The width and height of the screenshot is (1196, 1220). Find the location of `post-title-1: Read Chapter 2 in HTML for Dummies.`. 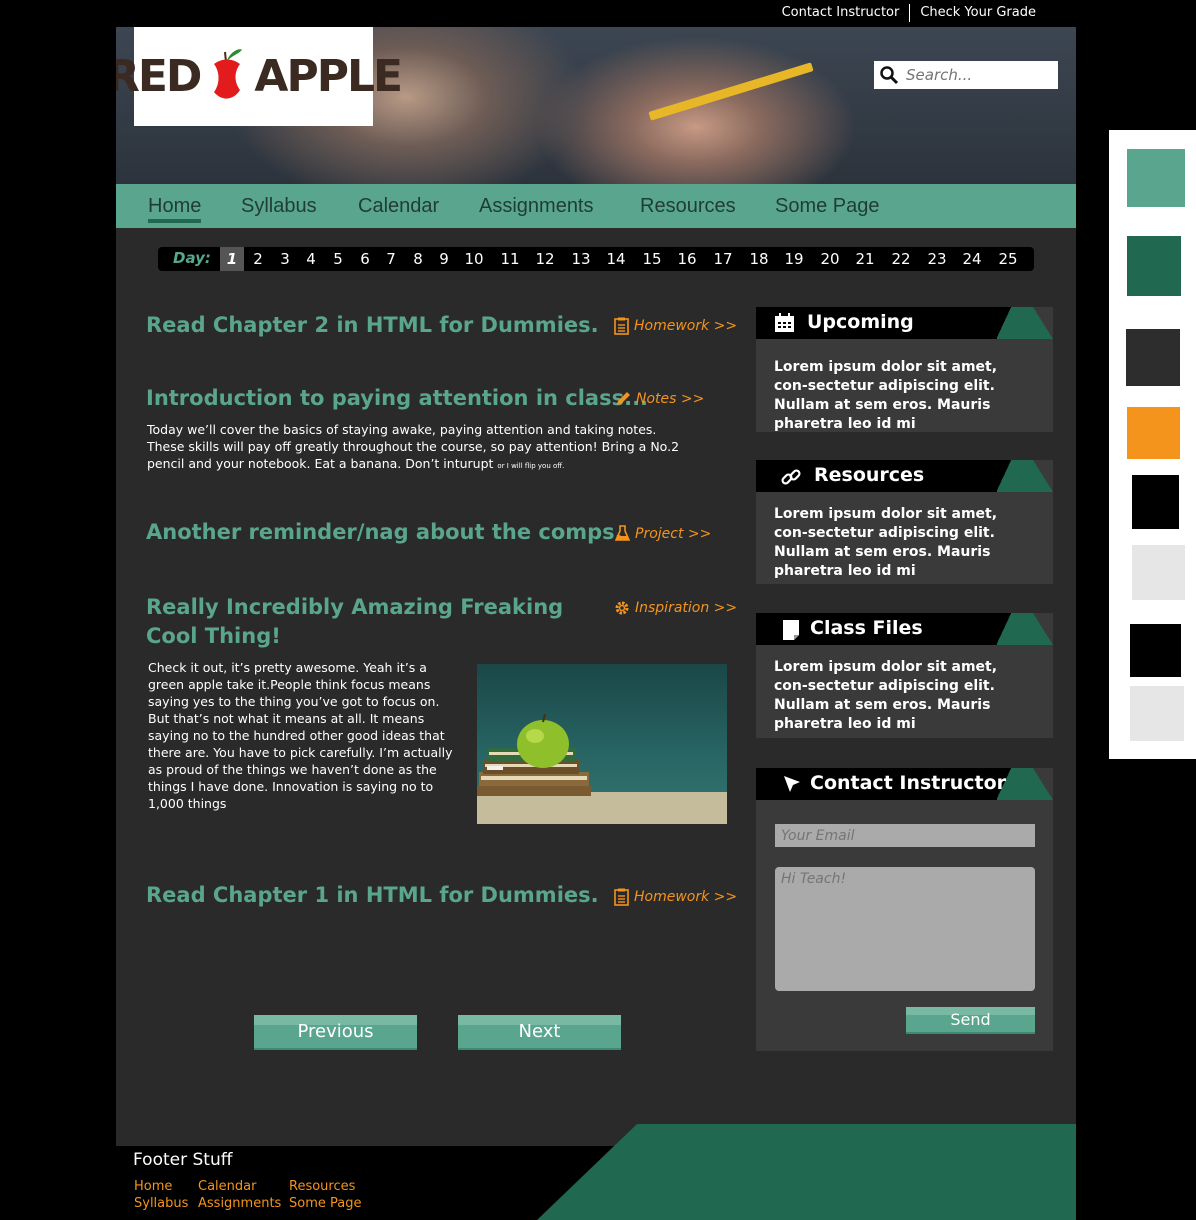

post-title-1: Read Chapter 2 in HTML for Dummies. is located at coordinates (372, 325).